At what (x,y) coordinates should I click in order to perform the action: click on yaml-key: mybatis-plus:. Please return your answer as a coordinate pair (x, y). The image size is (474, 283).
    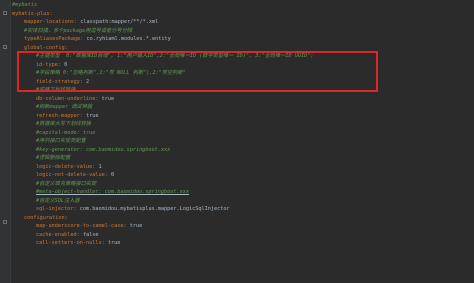
    Looking at the image, I should click on (32, 13).